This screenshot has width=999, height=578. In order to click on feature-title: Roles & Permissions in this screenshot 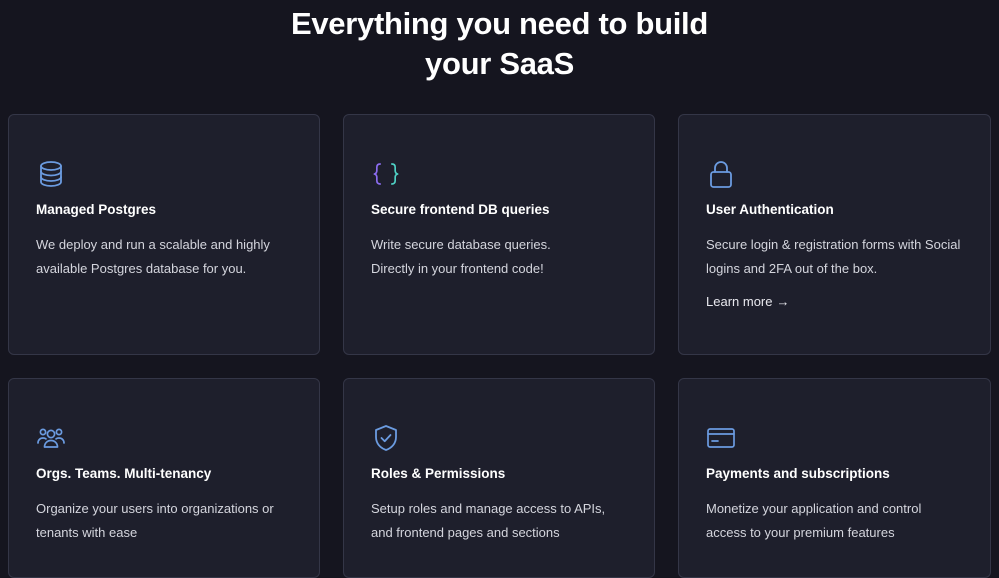, I will do `click(438, 473)`.